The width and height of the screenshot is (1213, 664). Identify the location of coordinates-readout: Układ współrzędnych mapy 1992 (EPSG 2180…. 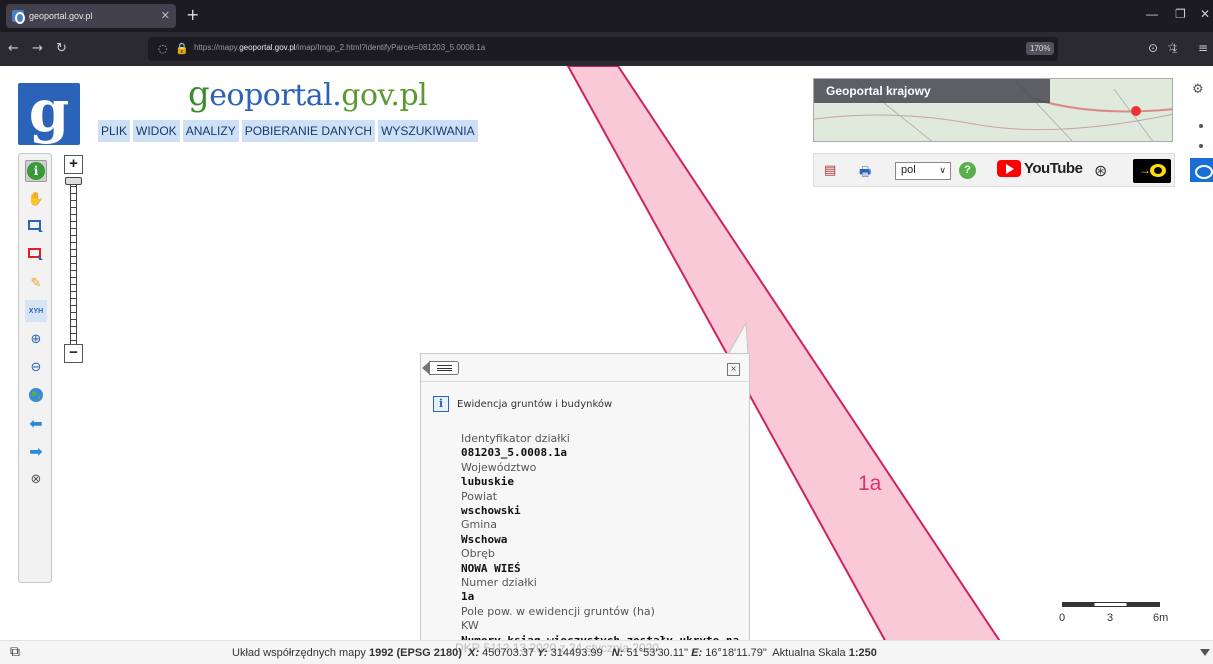
(554, 653).